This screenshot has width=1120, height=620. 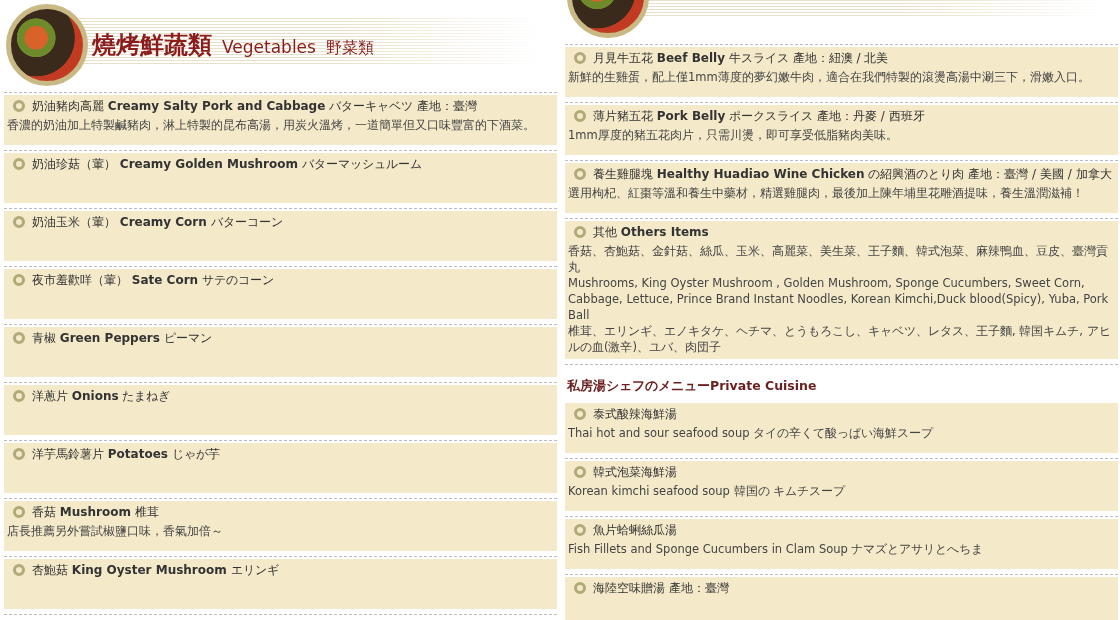 I want to click on dish-description: Fish Fillets and Sponge Cucumbers in Clam Soup ナマズとアサリとへちま, so click(x=776, y=548).